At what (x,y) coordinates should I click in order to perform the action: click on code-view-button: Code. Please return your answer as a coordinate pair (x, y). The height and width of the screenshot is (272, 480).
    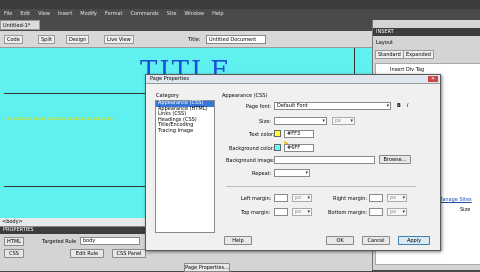
    Looking at the image, I should click on (13, 39).